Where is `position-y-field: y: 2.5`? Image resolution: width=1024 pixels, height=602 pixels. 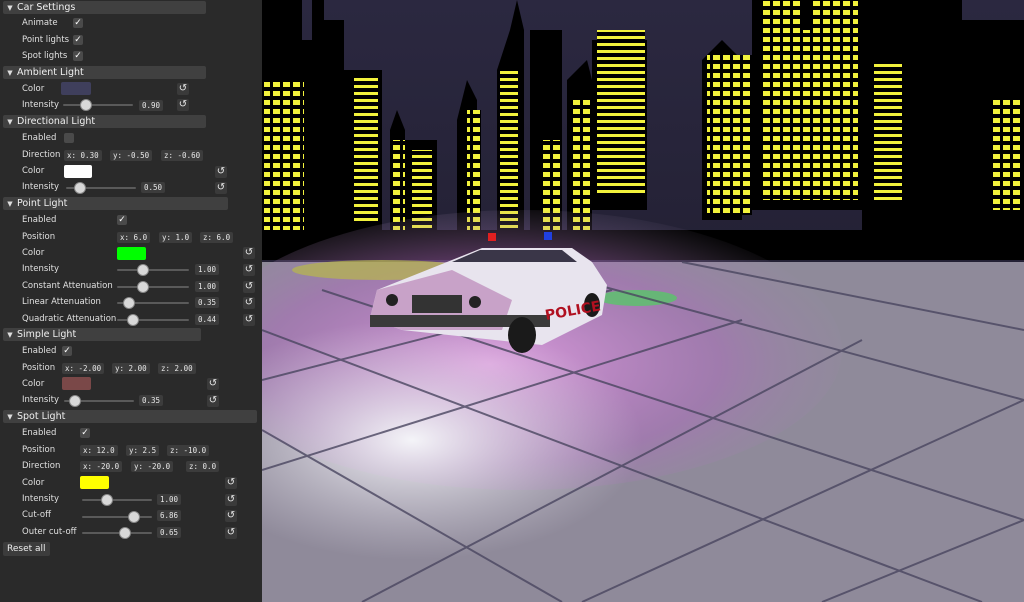 position-y-field: y: 2.5 is located at coordinates (143, 450).